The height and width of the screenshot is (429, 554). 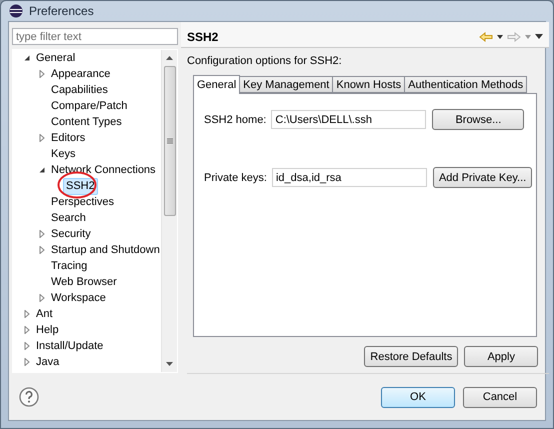 I want to click on tab: Key Management, so click(x=286, y=84).